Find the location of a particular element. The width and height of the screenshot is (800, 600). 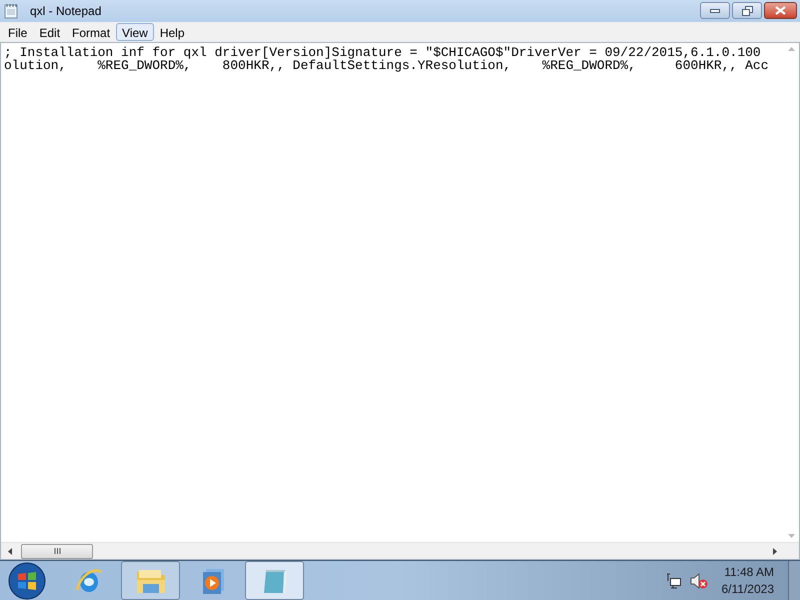

start-button is located at coordinates (27, 581).